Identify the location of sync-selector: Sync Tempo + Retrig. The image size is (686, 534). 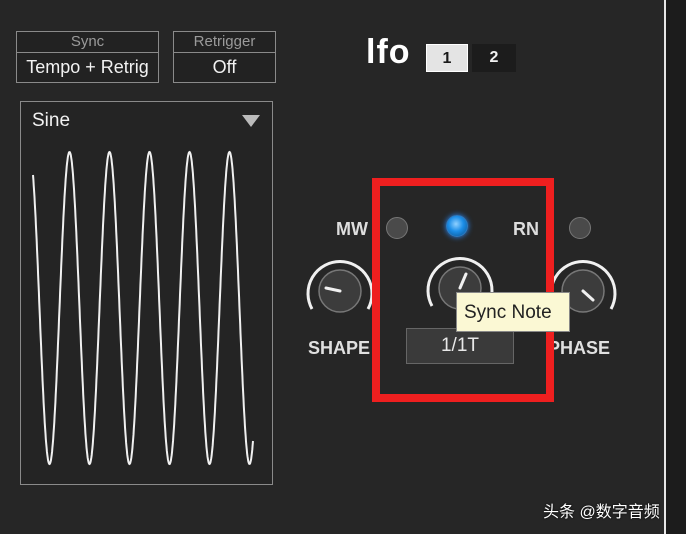
(87, 57).